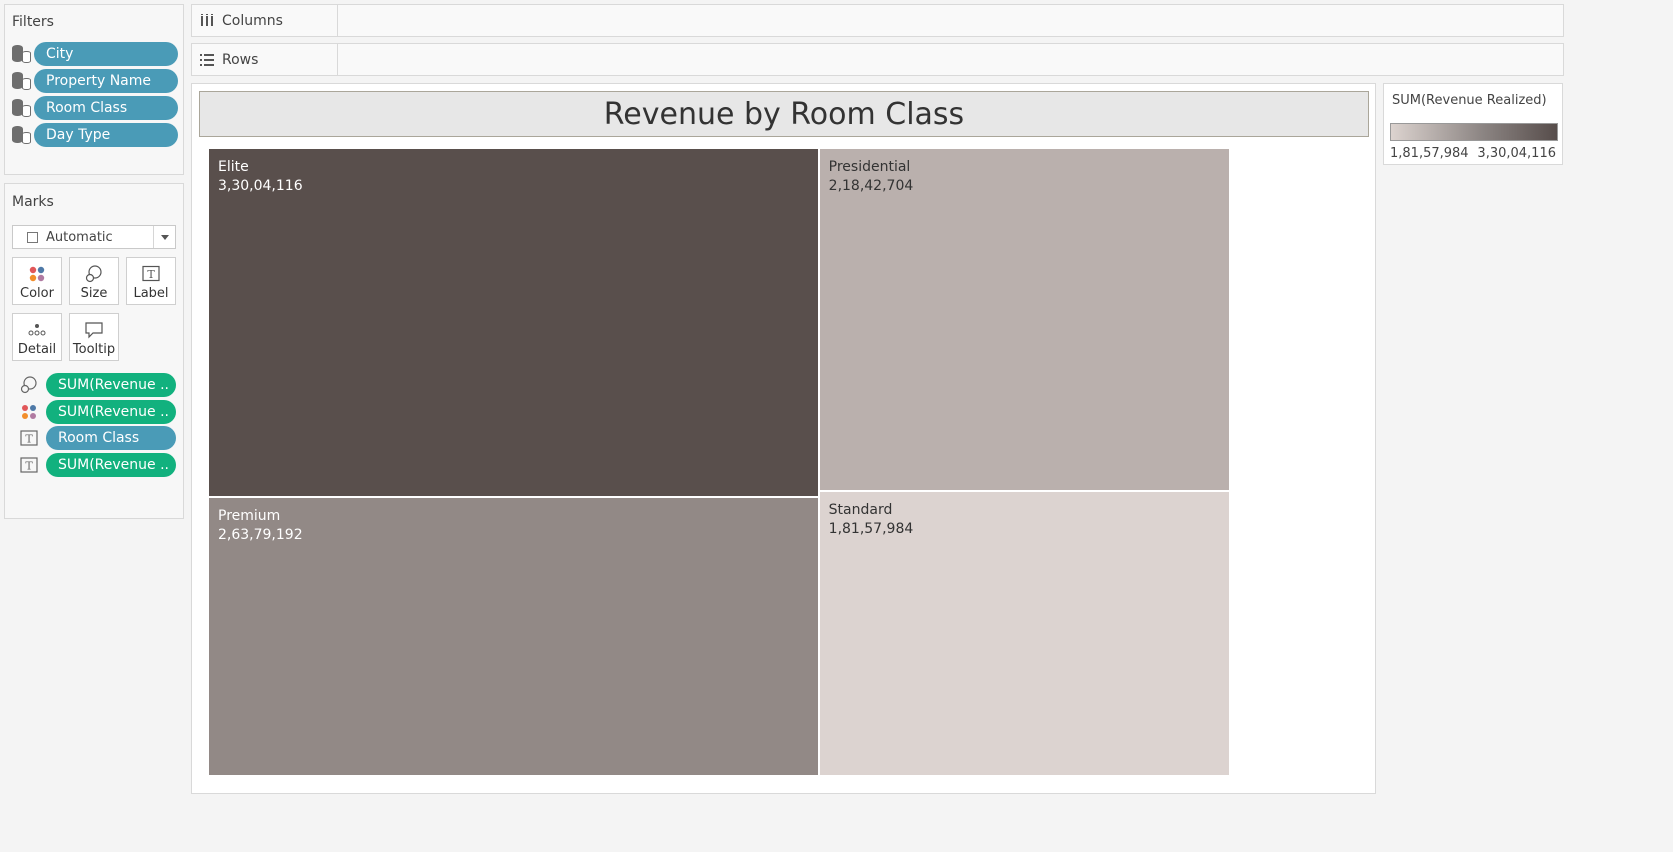  What do you see at coordinates (265, 59) in the screenshot?
I see `rows-shelf-label: Rows` at bounding box center [265, 59].